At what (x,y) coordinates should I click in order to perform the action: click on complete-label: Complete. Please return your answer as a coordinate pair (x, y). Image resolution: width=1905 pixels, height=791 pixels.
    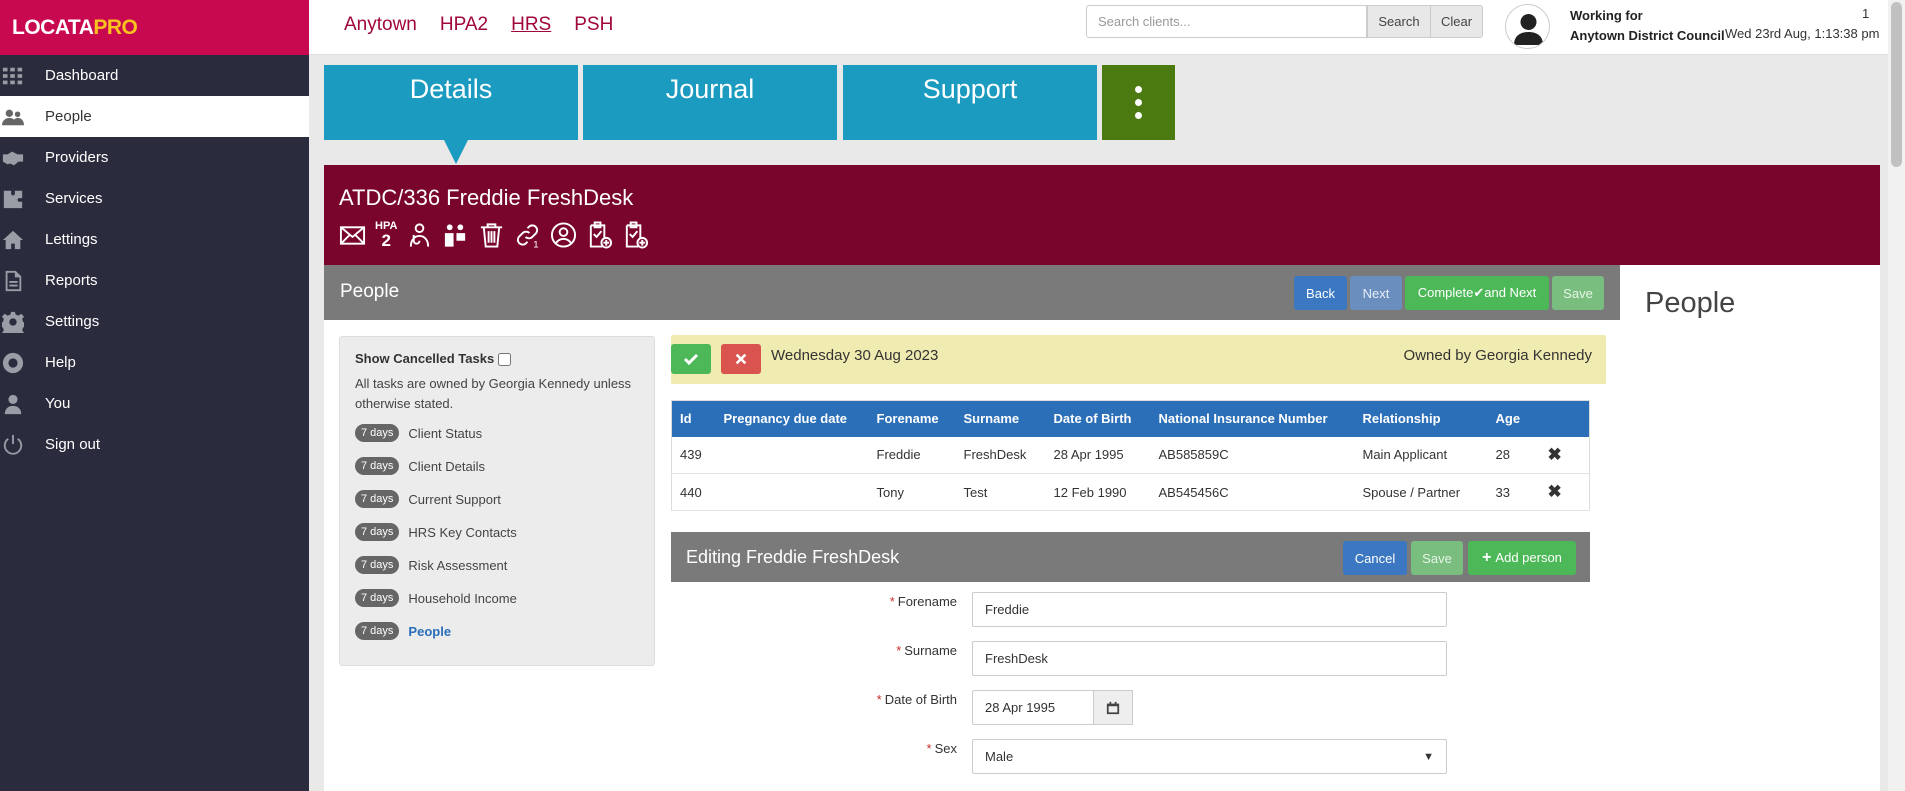
    Looking at the image, I should click on (1445, 292).